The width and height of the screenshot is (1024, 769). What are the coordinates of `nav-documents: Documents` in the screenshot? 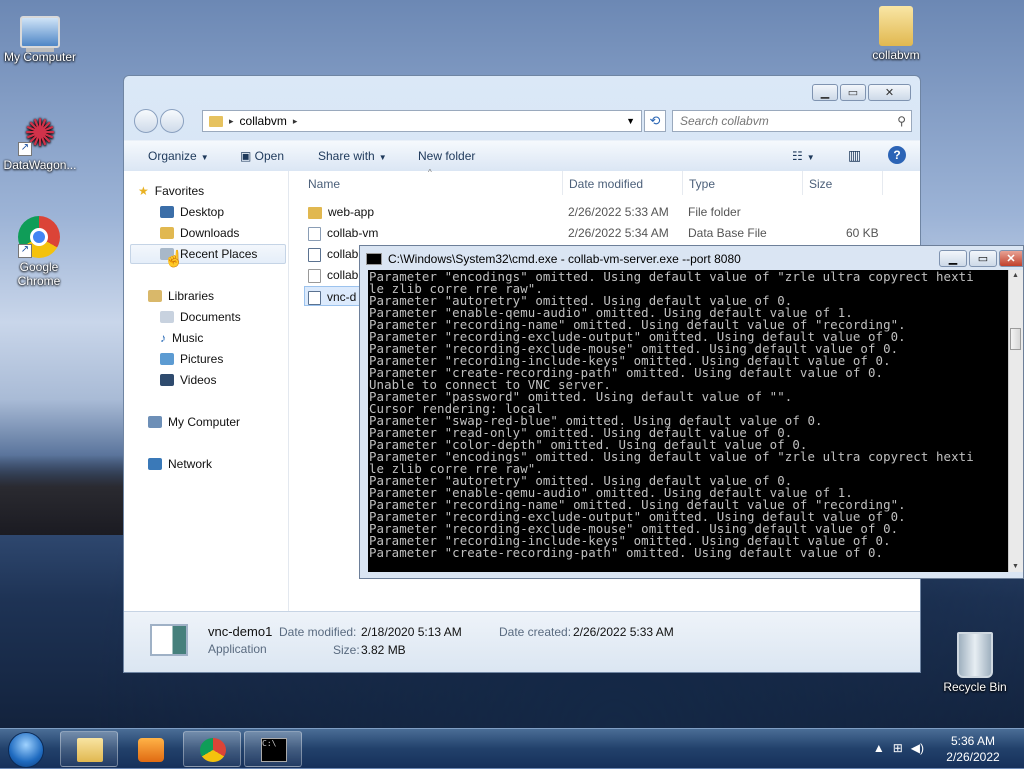 It's located at (200, 317).